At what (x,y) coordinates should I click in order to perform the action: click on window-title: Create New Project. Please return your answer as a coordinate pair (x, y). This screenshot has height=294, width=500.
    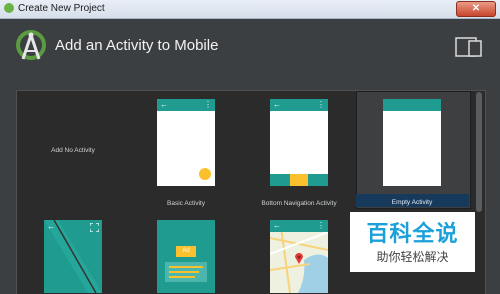
    Looking at the image, I should click on (61, 8).